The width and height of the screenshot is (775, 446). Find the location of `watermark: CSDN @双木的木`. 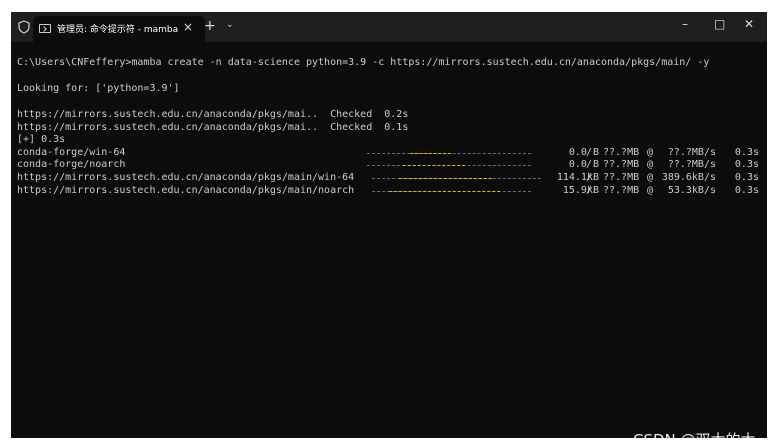

watermark: CSDN @双木的木 is located at coordinates (694, 433).